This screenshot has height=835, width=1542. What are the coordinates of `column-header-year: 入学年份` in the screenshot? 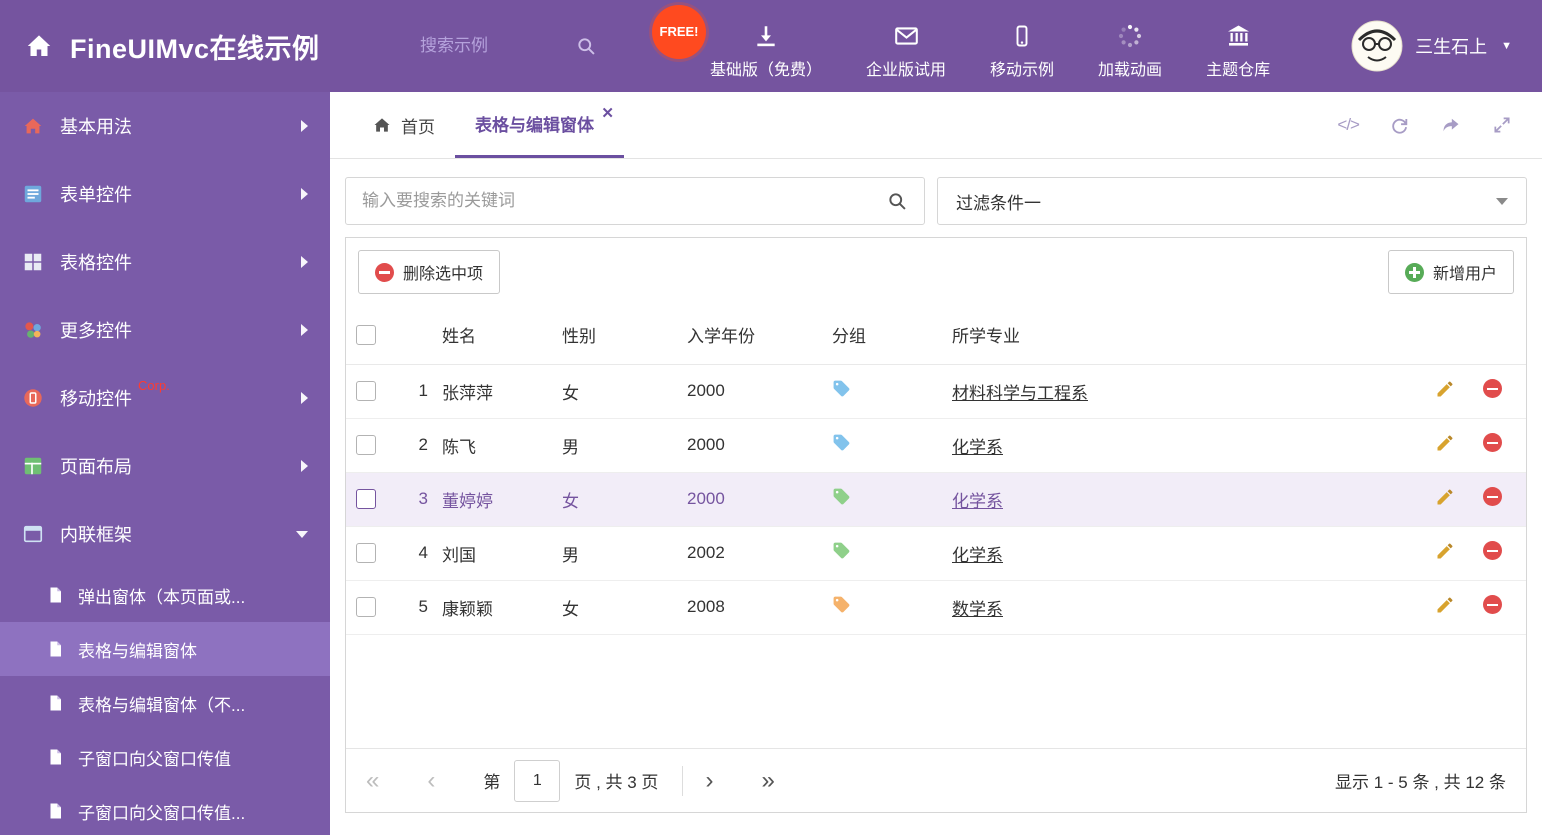 It's located at (759, 335).